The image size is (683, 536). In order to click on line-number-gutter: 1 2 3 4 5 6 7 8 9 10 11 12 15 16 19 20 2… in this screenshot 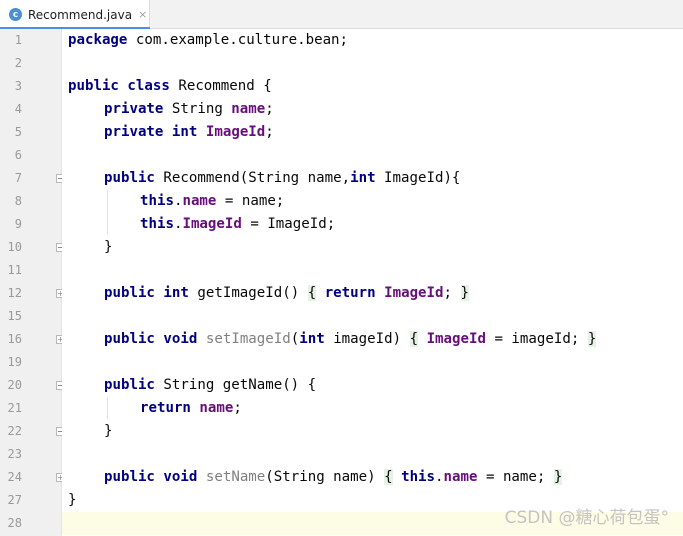, I will do `click(32, 282)`.